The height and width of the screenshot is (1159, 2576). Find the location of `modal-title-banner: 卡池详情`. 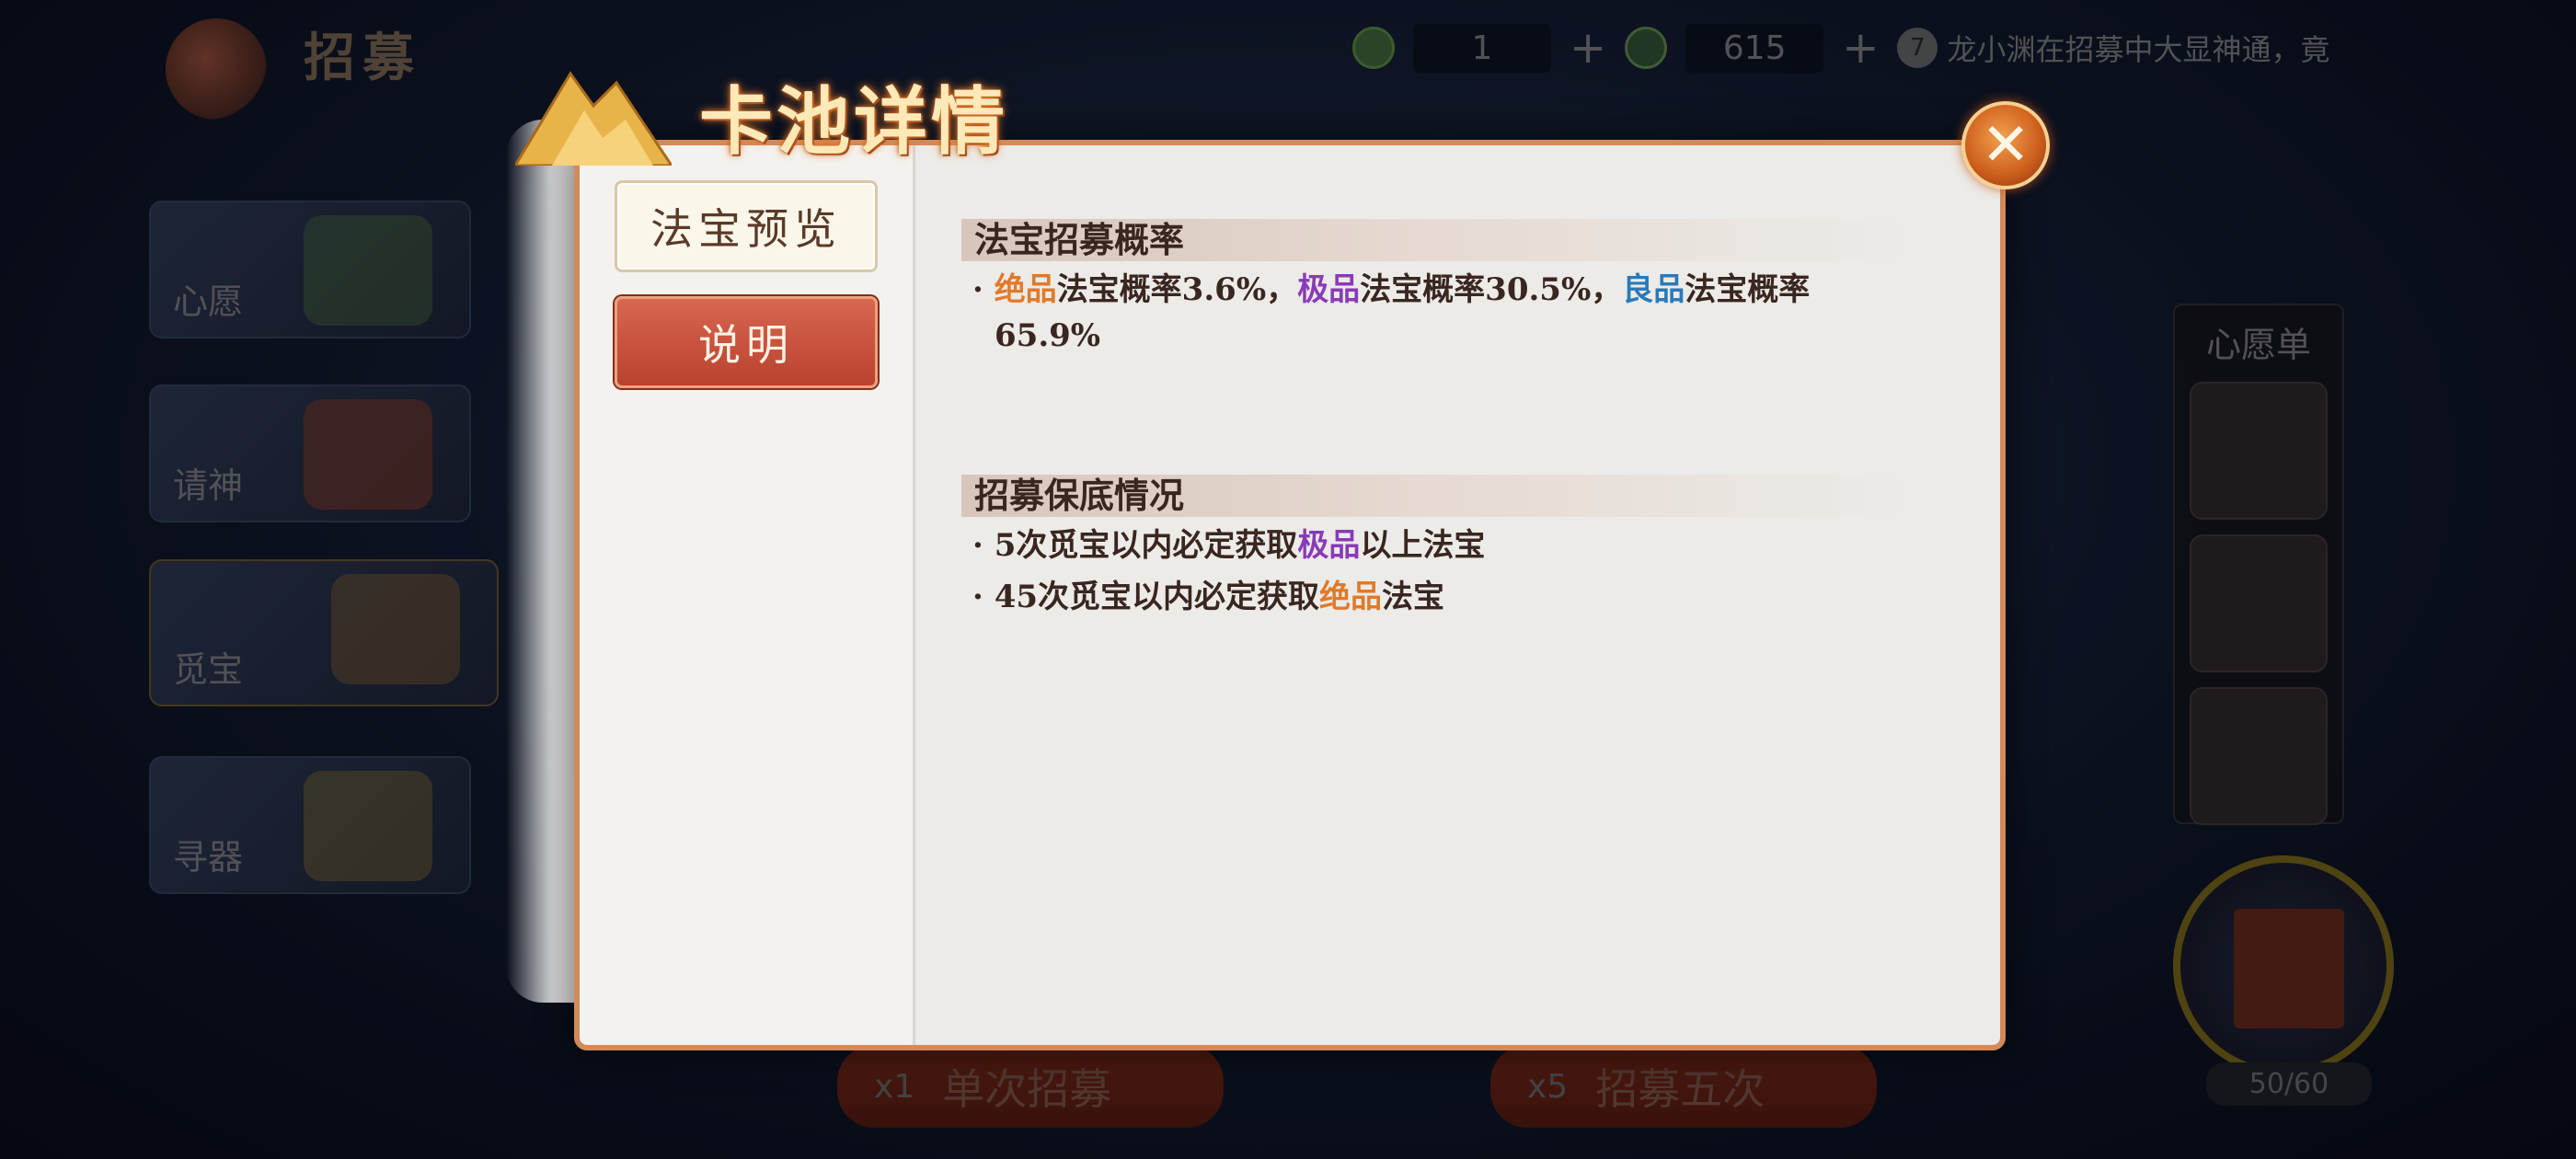

modal-title-banner: 卡池详情 is located at coordinates (754, 106).